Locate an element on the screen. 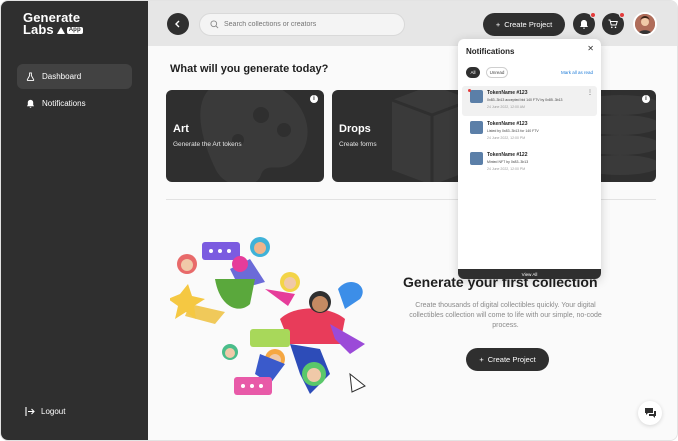 This screenshot has height=441, width=678. create-project-button: + Create Project is located at coordinates (524, 24).